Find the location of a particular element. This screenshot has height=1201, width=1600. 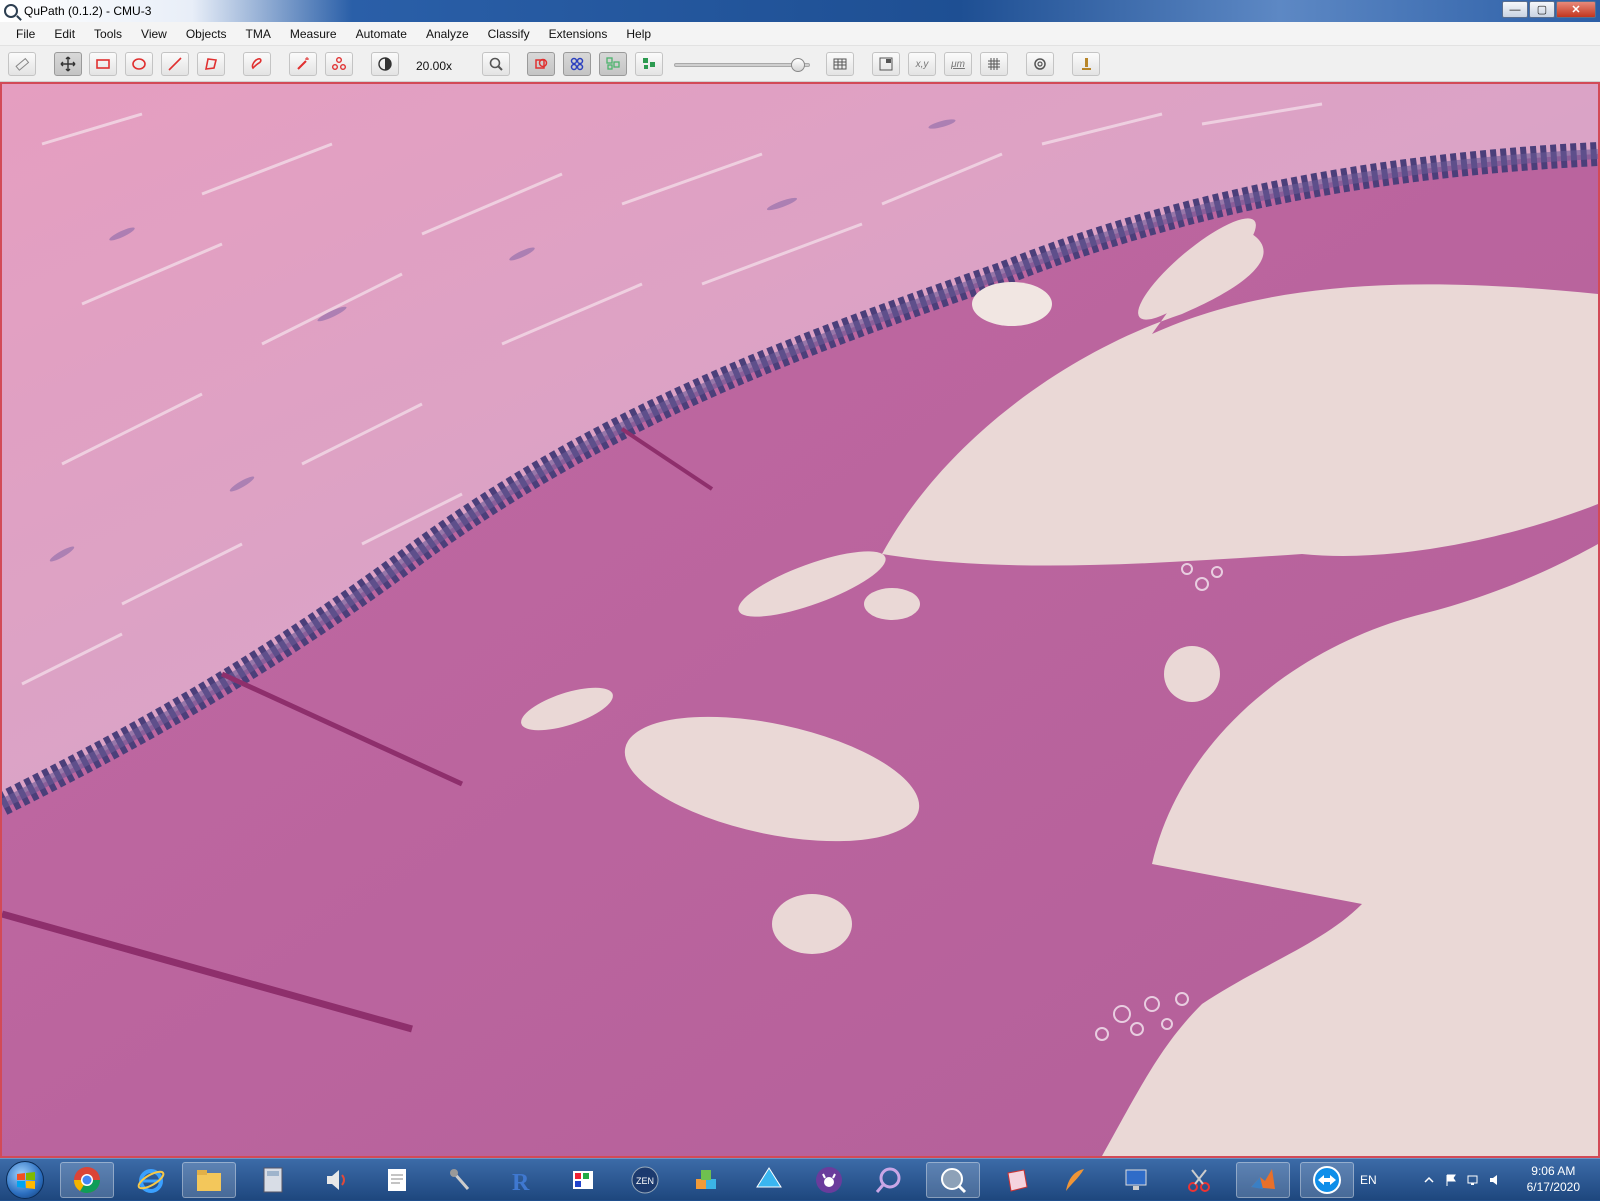

show-overview-button is located at coordinates (886, 64).